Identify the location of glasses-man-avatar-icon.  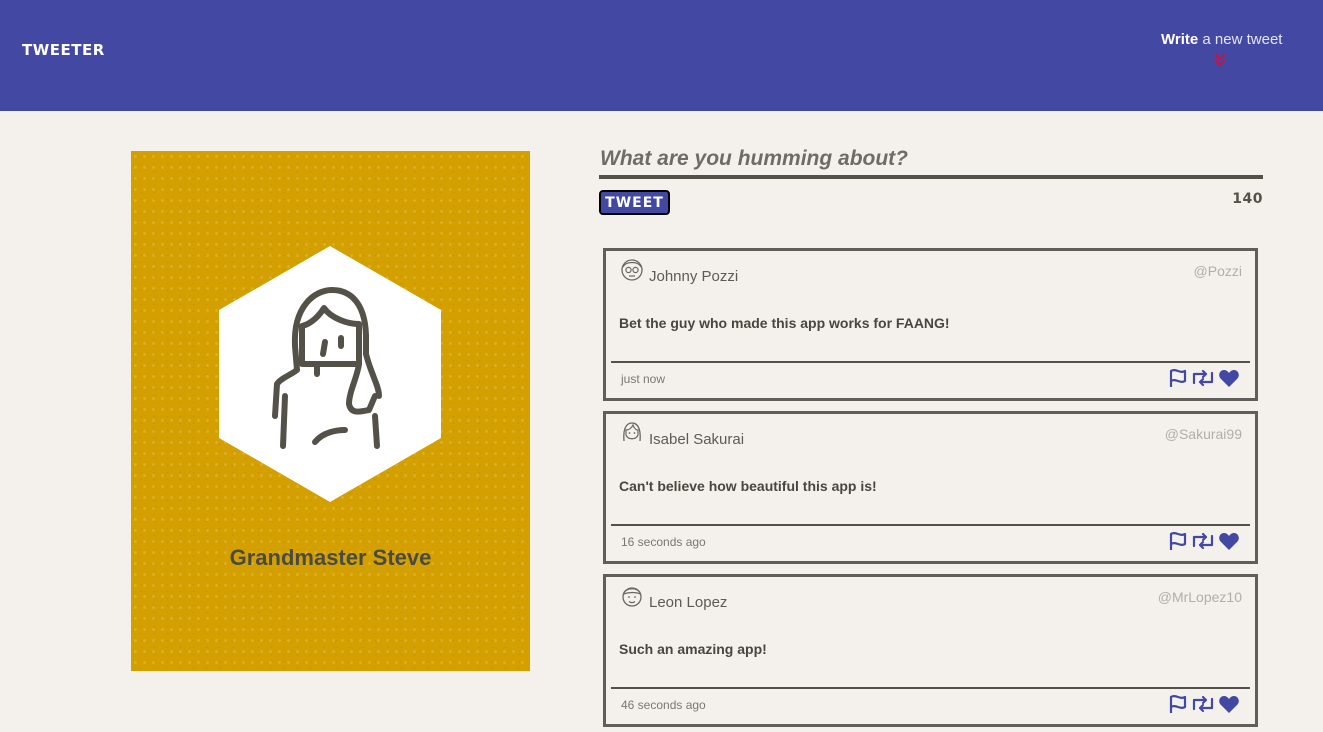
(632, 270).